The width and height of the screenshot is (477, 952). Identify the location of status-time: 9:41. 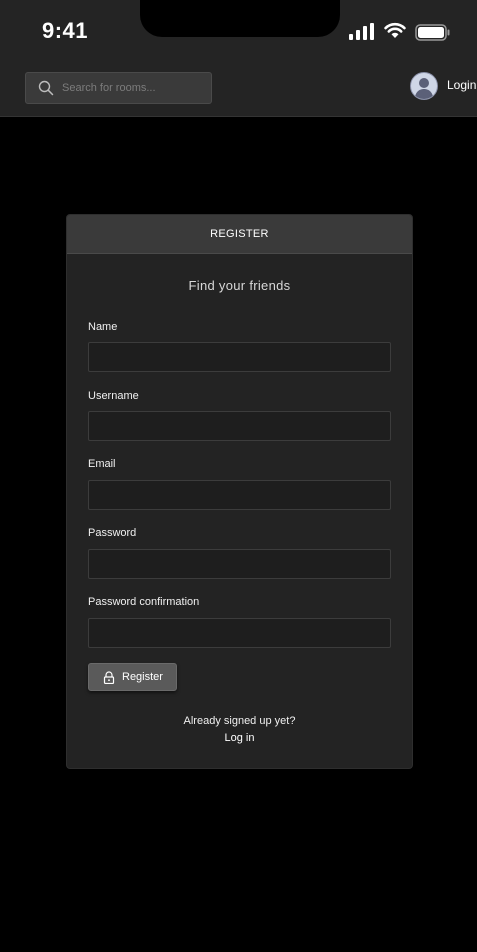
(65, 30).